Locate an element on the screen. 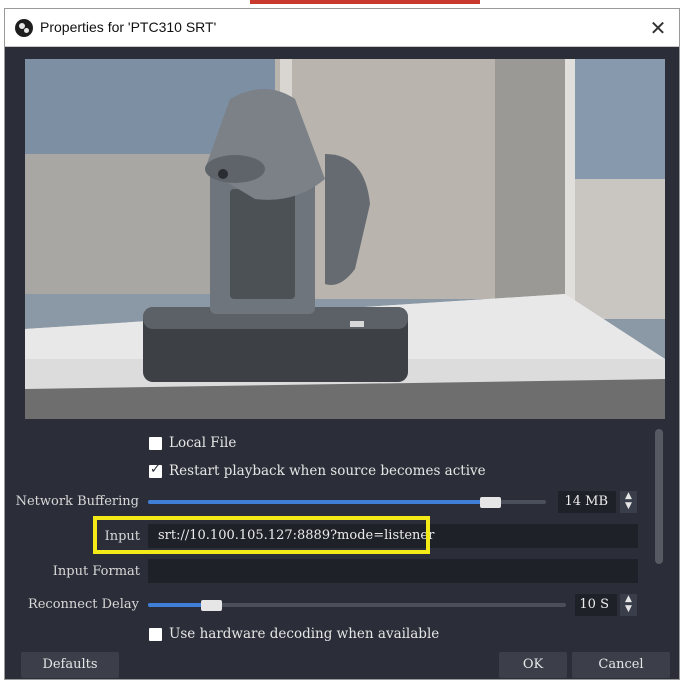 The width and height of the screenshot is (684, 692). restart-playback-checkbox: ✓ is located at coordinates (155, 470).